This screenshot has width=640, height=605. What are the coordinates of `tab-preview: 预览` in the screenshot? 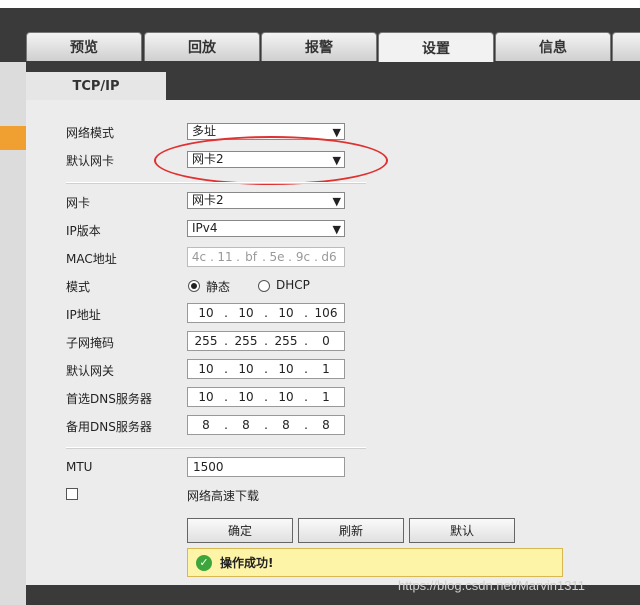 It's located at (84, 46).